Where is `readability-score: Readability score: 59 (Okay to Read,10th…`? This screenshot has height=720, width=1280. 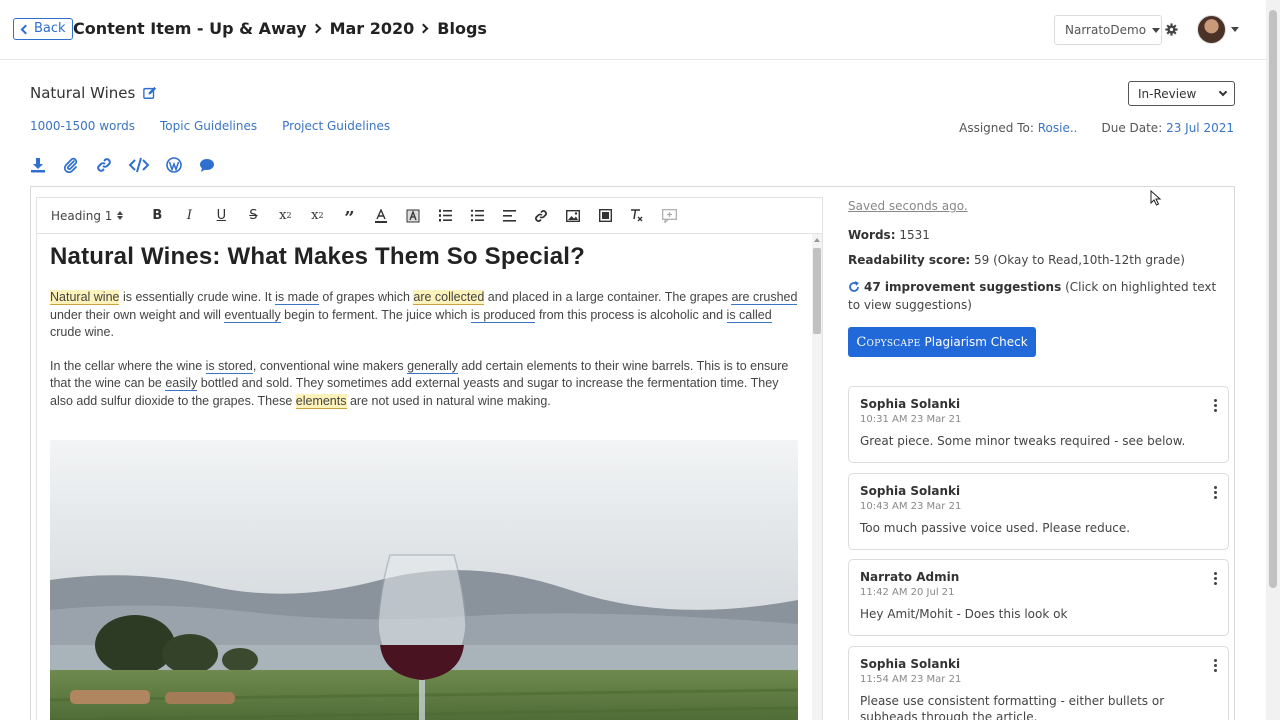
readability-score: Readability score: 59 (Okay to Read,10th… is located at coordinates (1016, 260).